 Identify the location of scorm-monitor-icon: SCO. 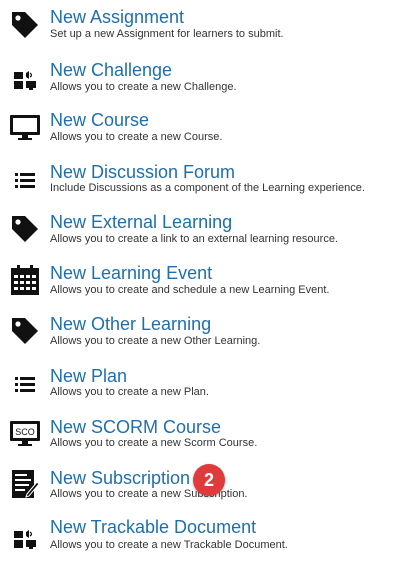
(25, 433).